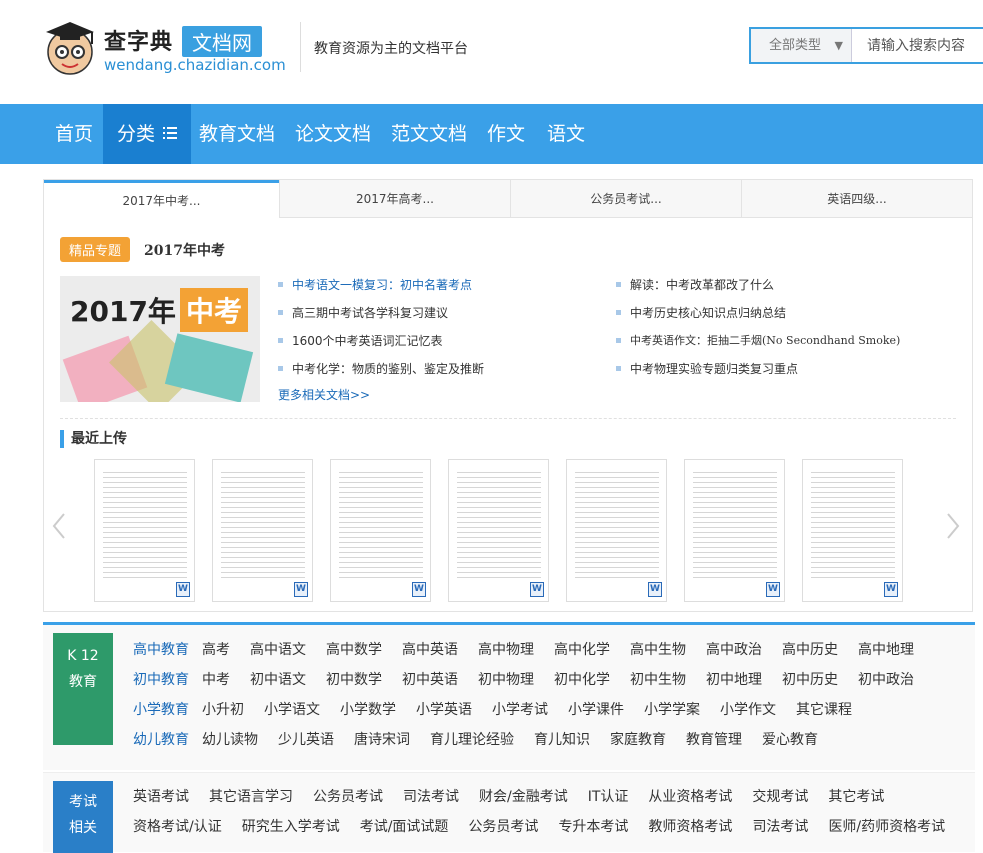 The image size is (983, 853). Describe the element at coordinates (161, 650) in the screenshot. I see `category-head: 高中教育` at that location.